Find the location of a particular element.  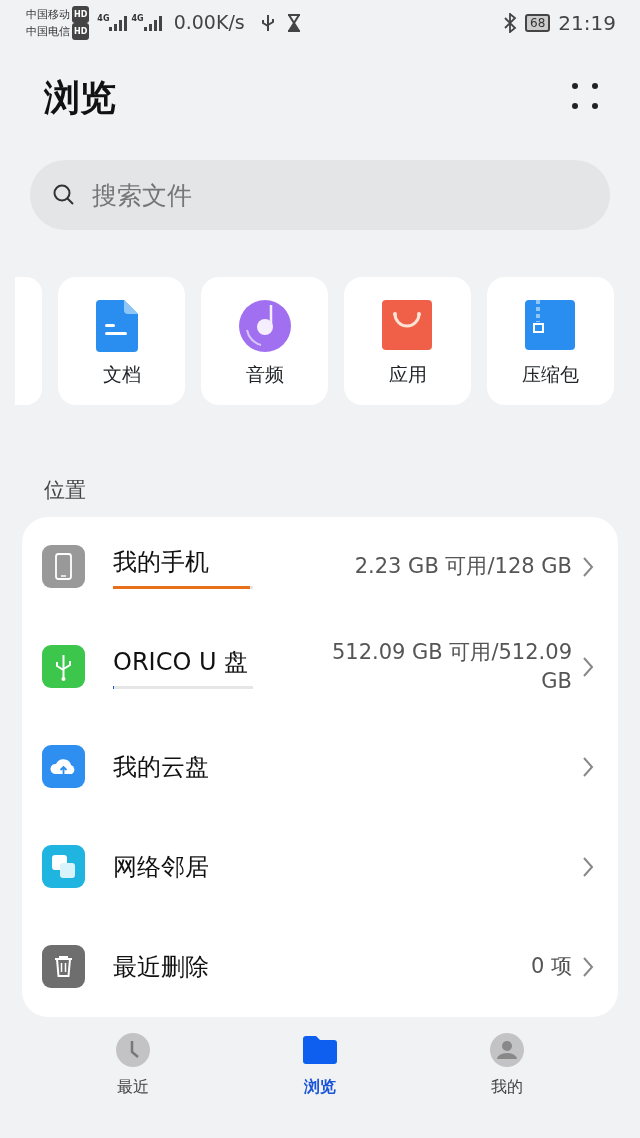

shopping-bag-icon is located at coordinates (407, 326).